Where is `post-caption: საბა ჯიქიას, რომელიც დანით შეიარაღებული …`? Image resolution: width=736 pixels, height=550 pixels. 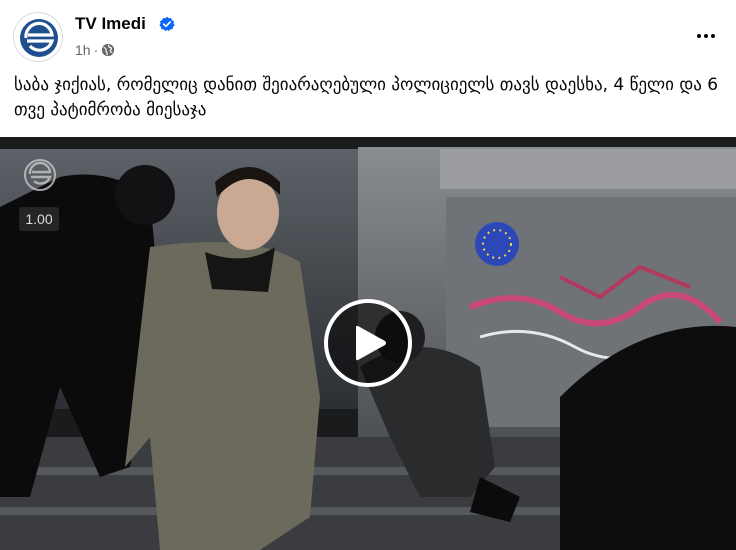
post-caption: საბა ჯიქიას, რომელიც დანით შეიარაღებული … is located at coordinates (366, 97).